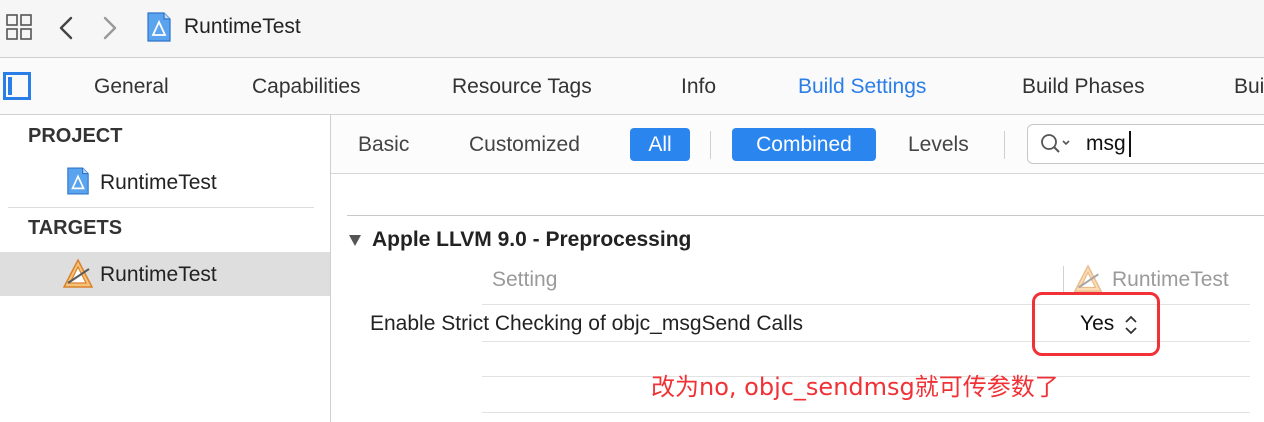 The height and width of the screenshot is (422, 1264). Describe the element at coordinates (355, 240) in the screenshot. I see `disclosure-triangle-icon` at that location.